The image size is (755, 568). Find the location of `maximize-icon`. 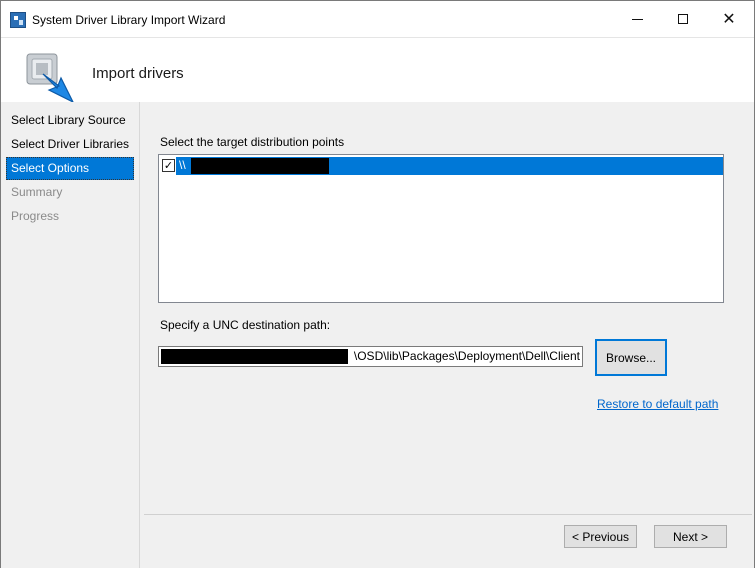

maximize-icon is located at coordinates (683, 19).